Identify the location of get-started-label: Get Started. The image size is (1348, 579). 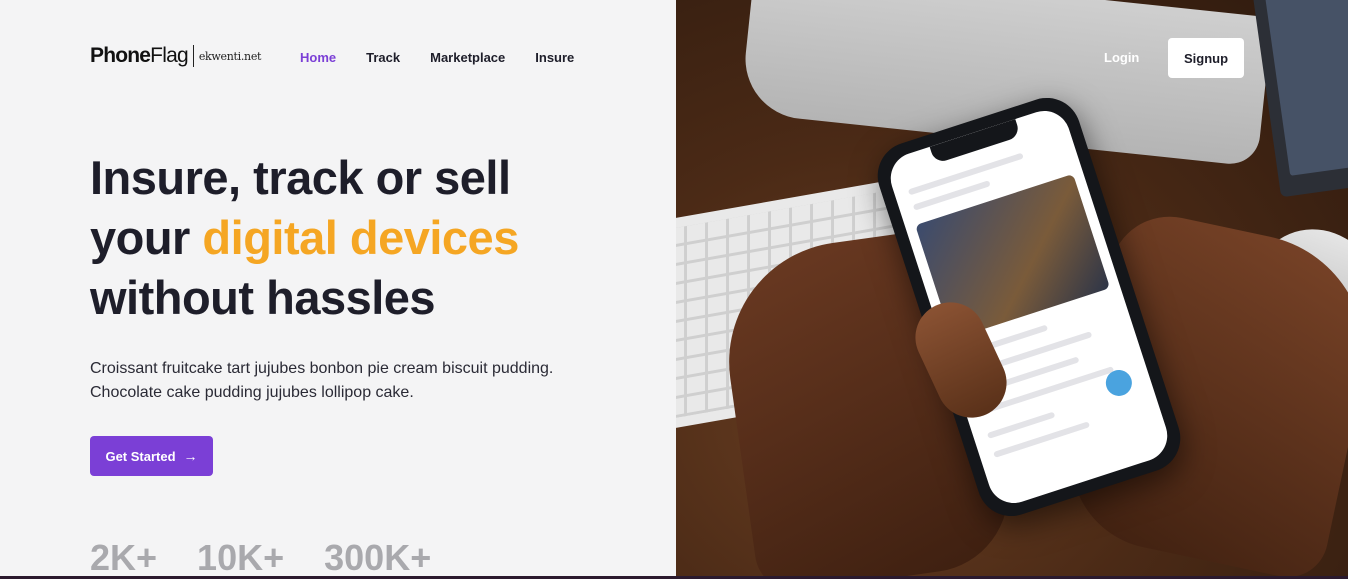
(140, 456).